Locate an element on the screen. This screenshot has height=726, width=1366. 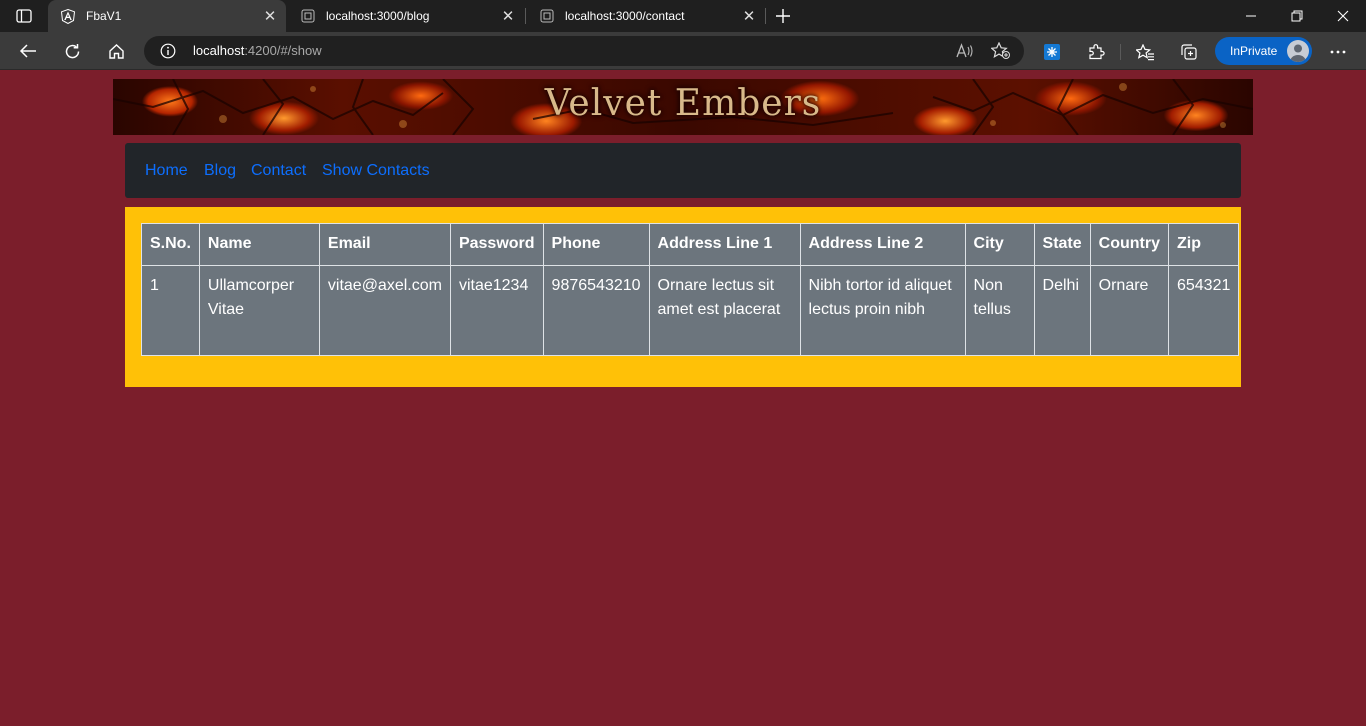
header-banner: Velvet Embers is located at coordinates (683, 107).